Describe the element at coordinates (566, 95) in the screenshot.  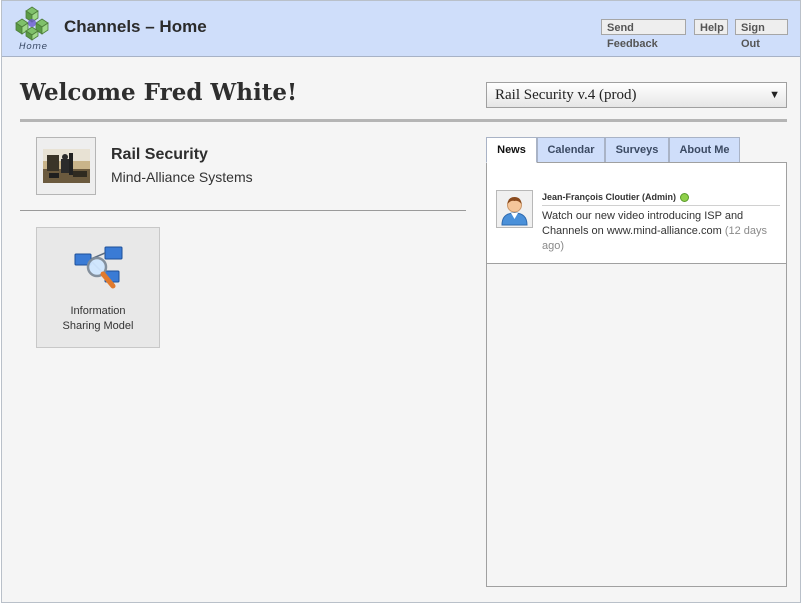
I see `plan-select-value: Rail Security v.4 (prod)` at that location.